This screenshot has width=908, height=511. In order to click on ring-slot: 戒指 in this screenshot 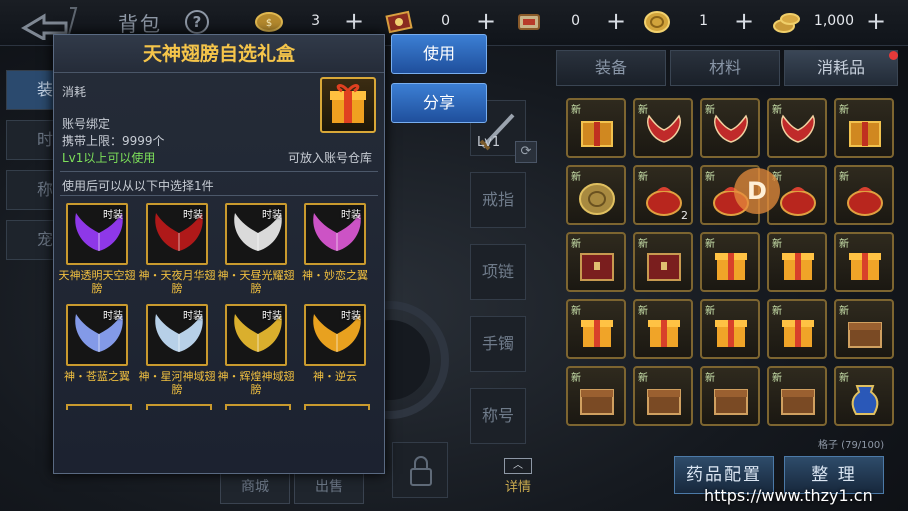, I will do `click(498, 200)`.